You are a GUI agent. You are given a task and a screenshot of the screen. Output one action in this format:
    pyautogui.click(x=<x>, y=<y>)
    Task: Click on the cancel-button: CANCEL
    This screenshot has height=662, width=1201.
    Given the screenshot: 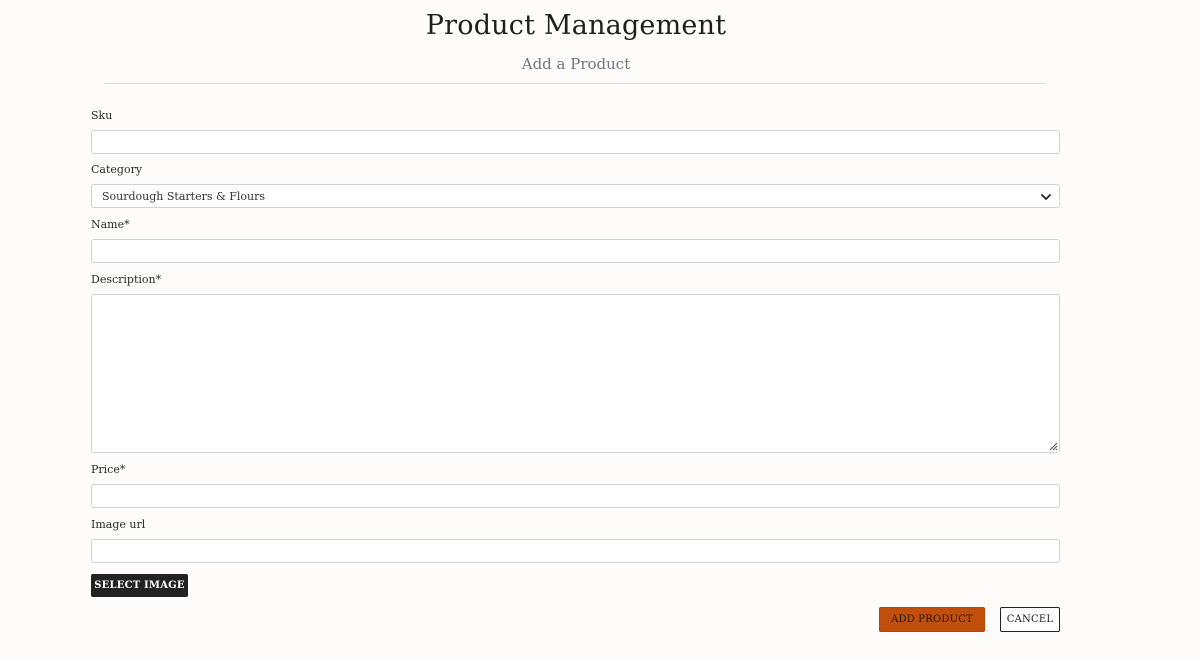 What is the action you would take?
    pyautogui.click(x=1030, y=619)
    